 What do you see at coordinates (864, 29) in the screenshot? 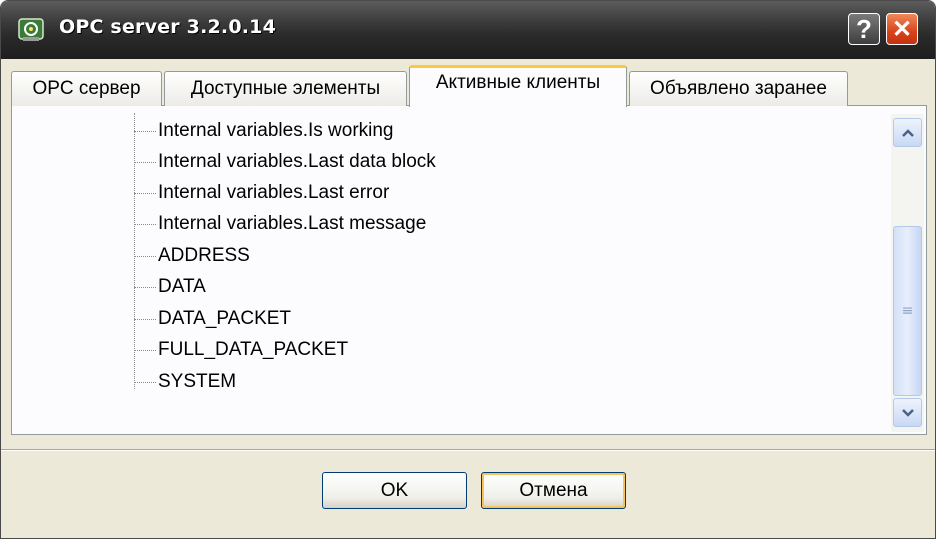
I see `help-button: ?` at bounding box center [864, 29].